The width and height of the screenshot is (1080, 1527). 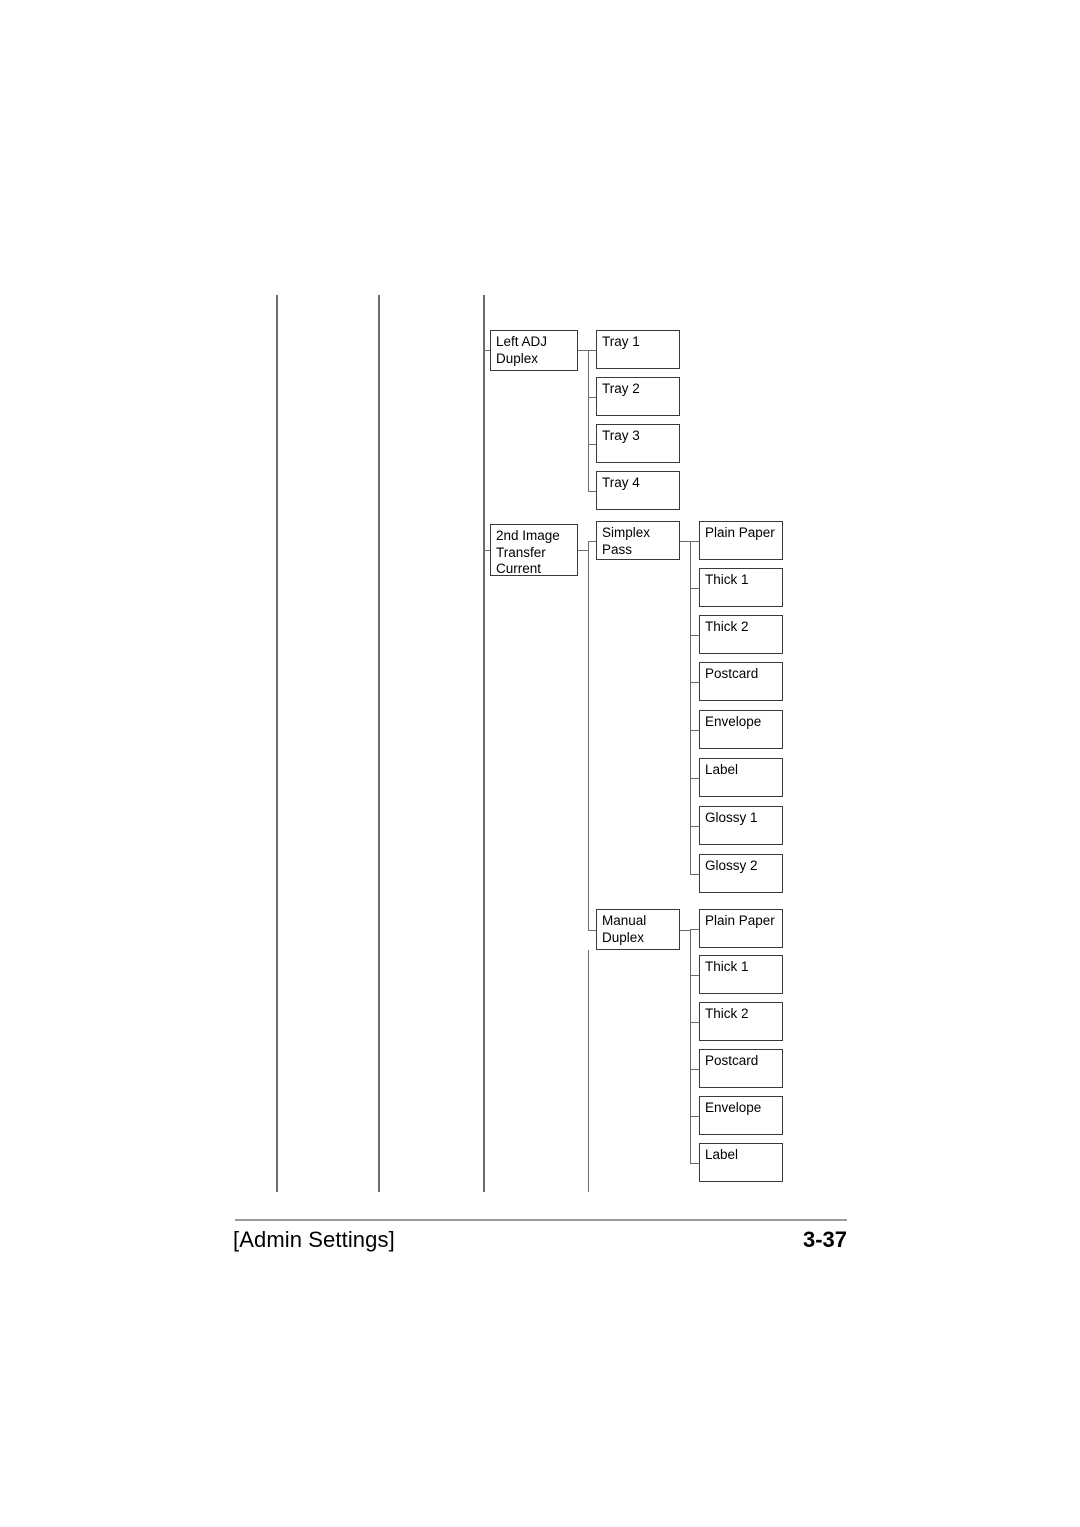 What do you see at coordinates (638, 490) in the screenshot?
I see `node-tray4: Tray 4` at bounding box center [638, 490].